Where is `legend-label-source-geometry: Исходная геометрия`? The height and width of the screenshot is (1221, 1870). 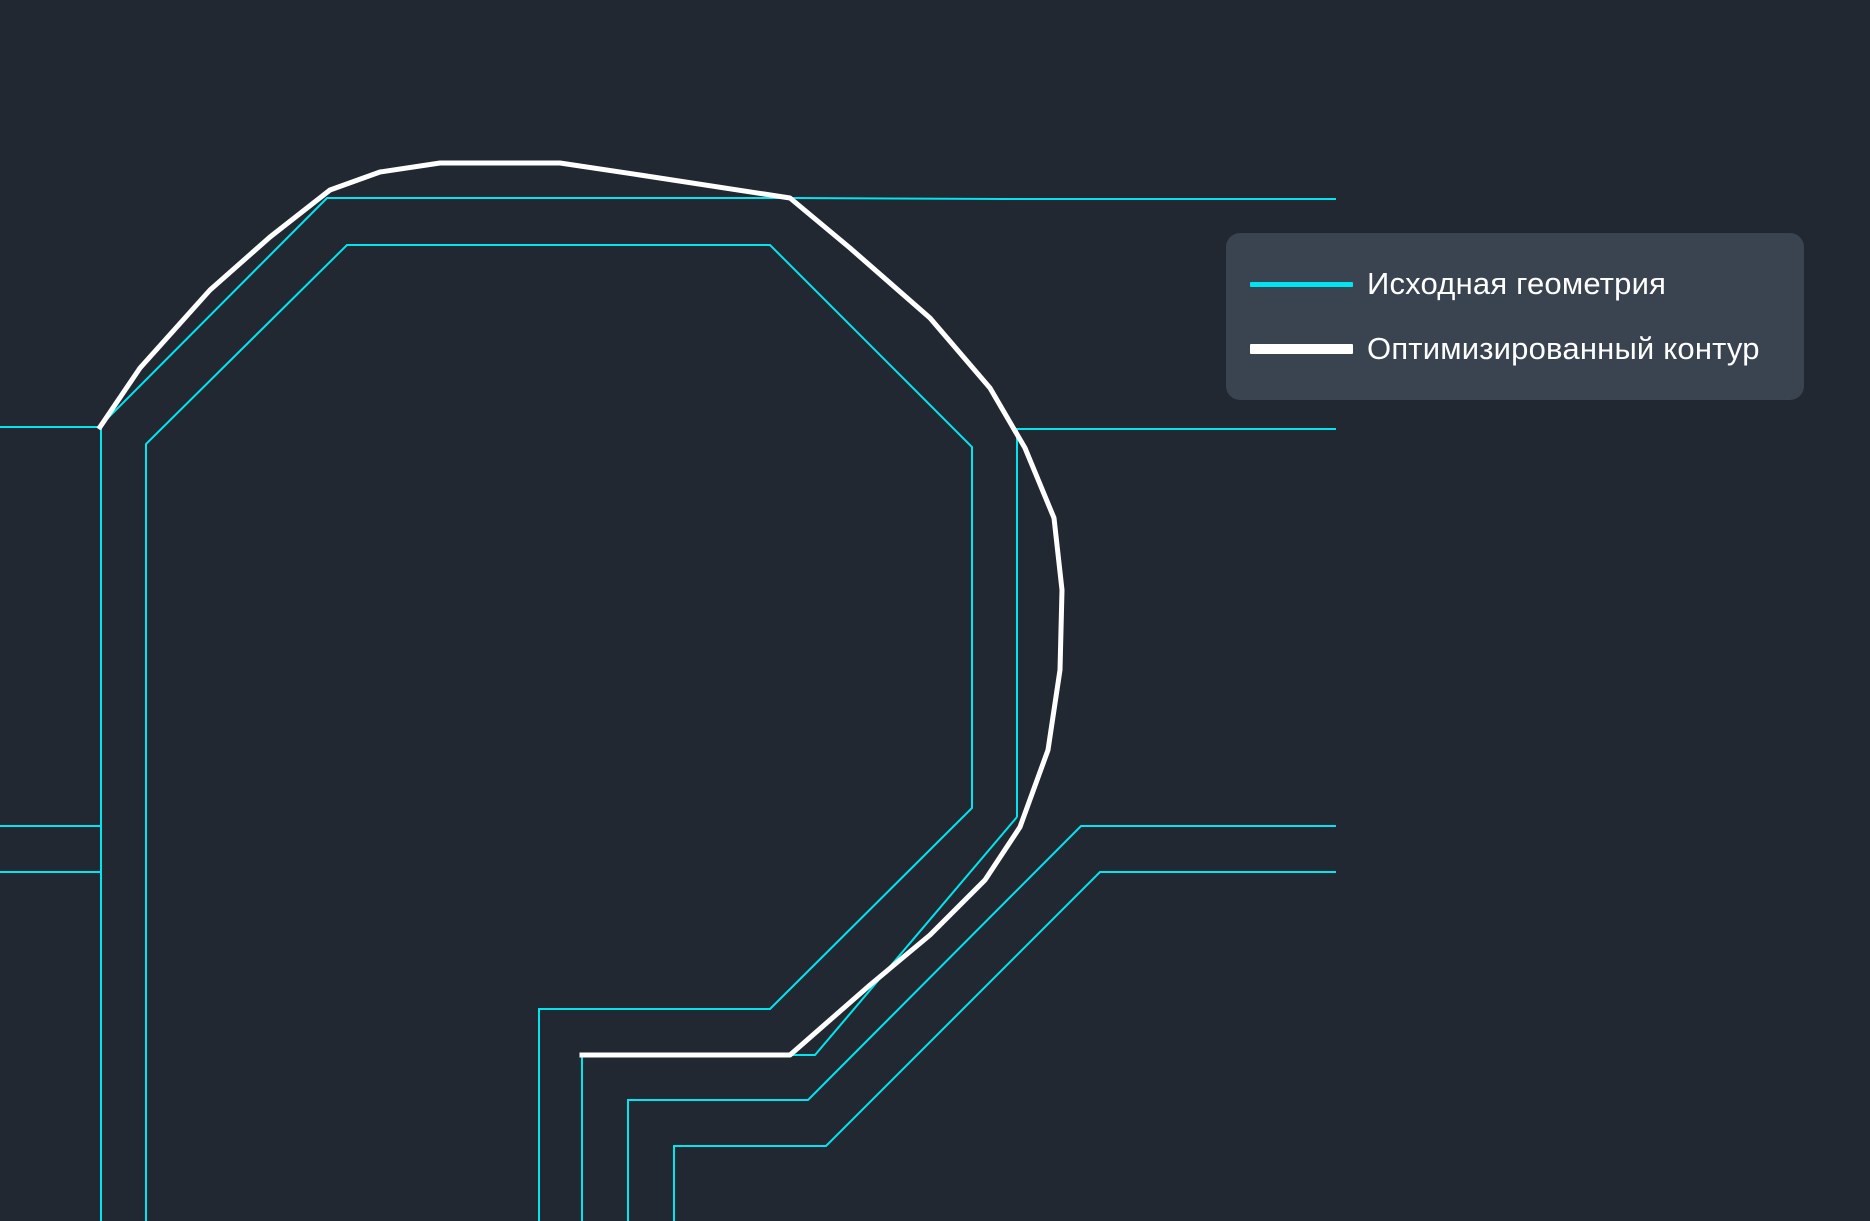
legend-label-source-geometry: Исходная геометрия is located at coordinates (1517, 283).